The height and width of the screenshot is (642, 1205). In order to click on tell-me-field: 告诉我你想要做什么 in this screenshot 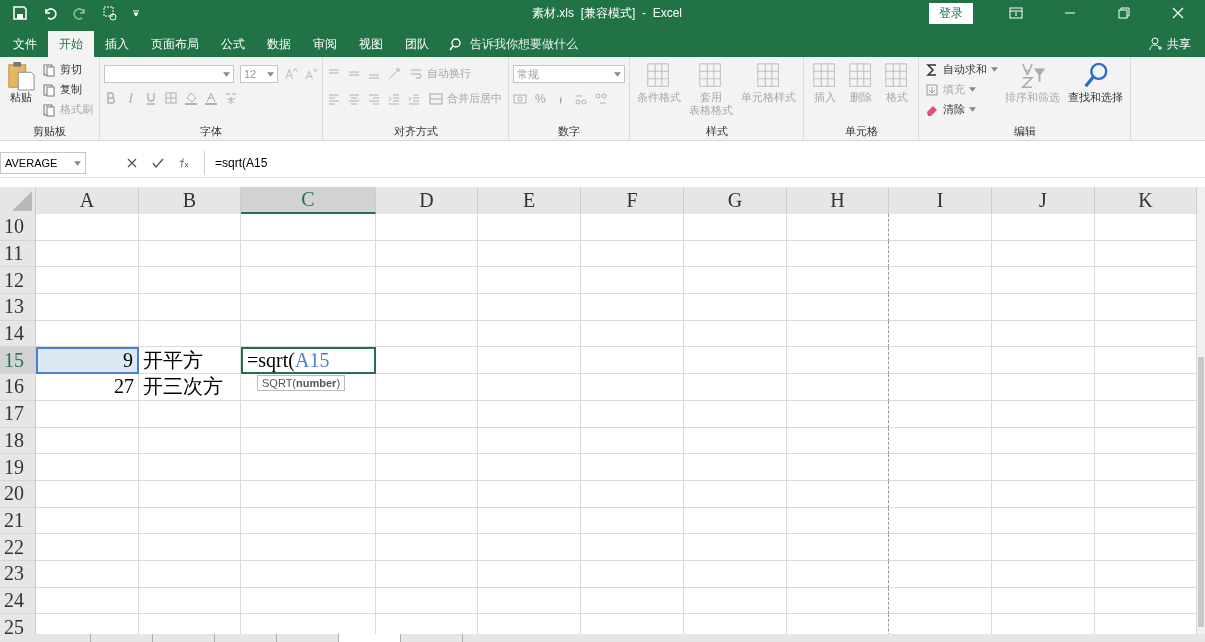, I will do `click(580, 44)`.